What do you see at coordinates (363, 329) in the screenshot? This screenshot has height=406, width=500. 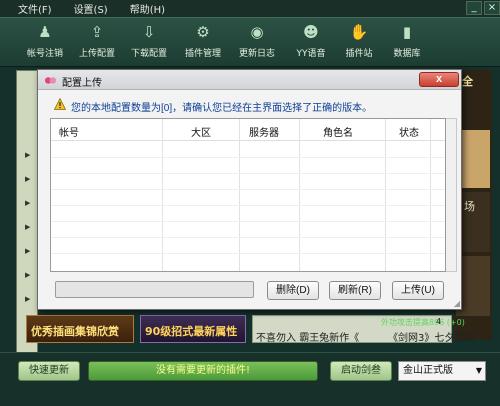 I see `news-panel: 外功攻击提高896 (+0) 不喜勿入 霸王兔新作《 《剑网3》七夕活动 4` at bounding box center [363, 329].